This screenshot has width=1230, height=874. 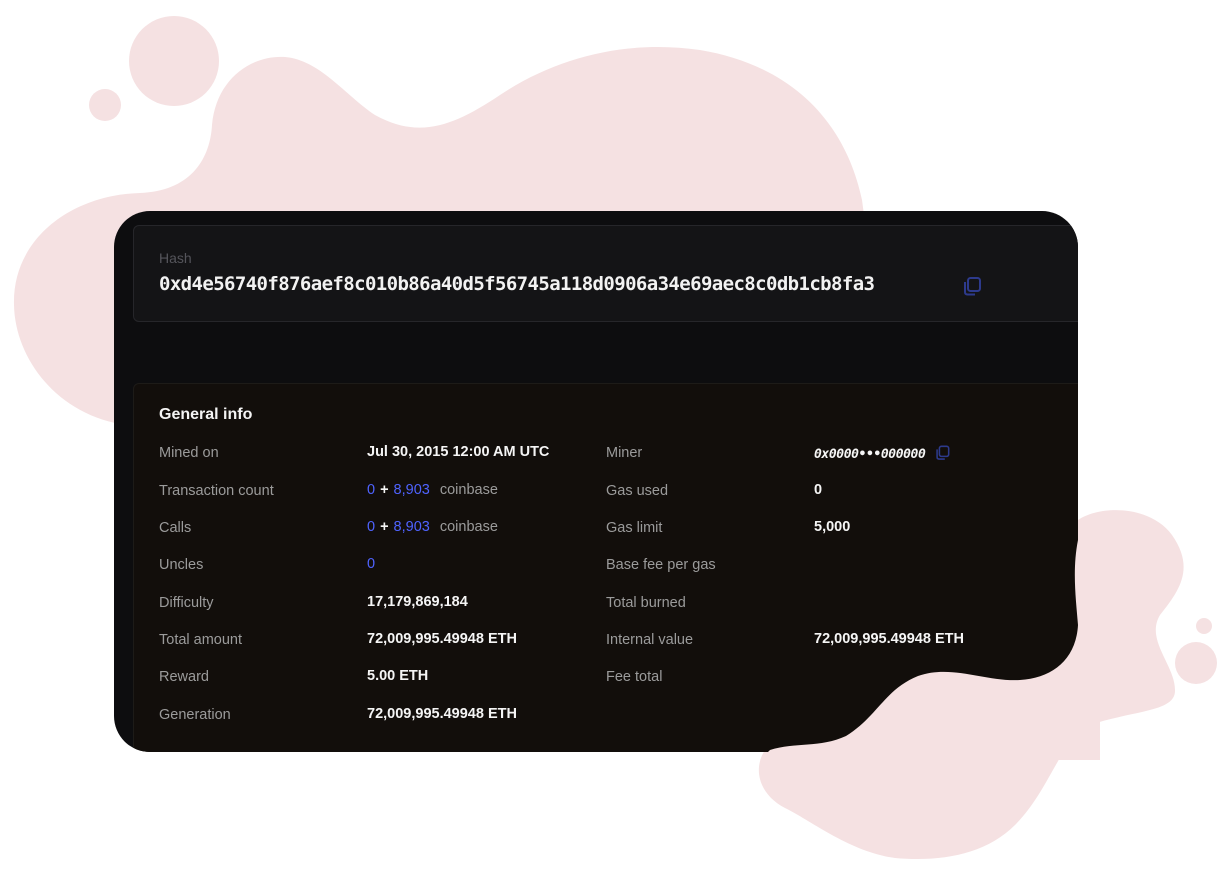 I want to click on blob-circle-large, so click(x=174, y=61).